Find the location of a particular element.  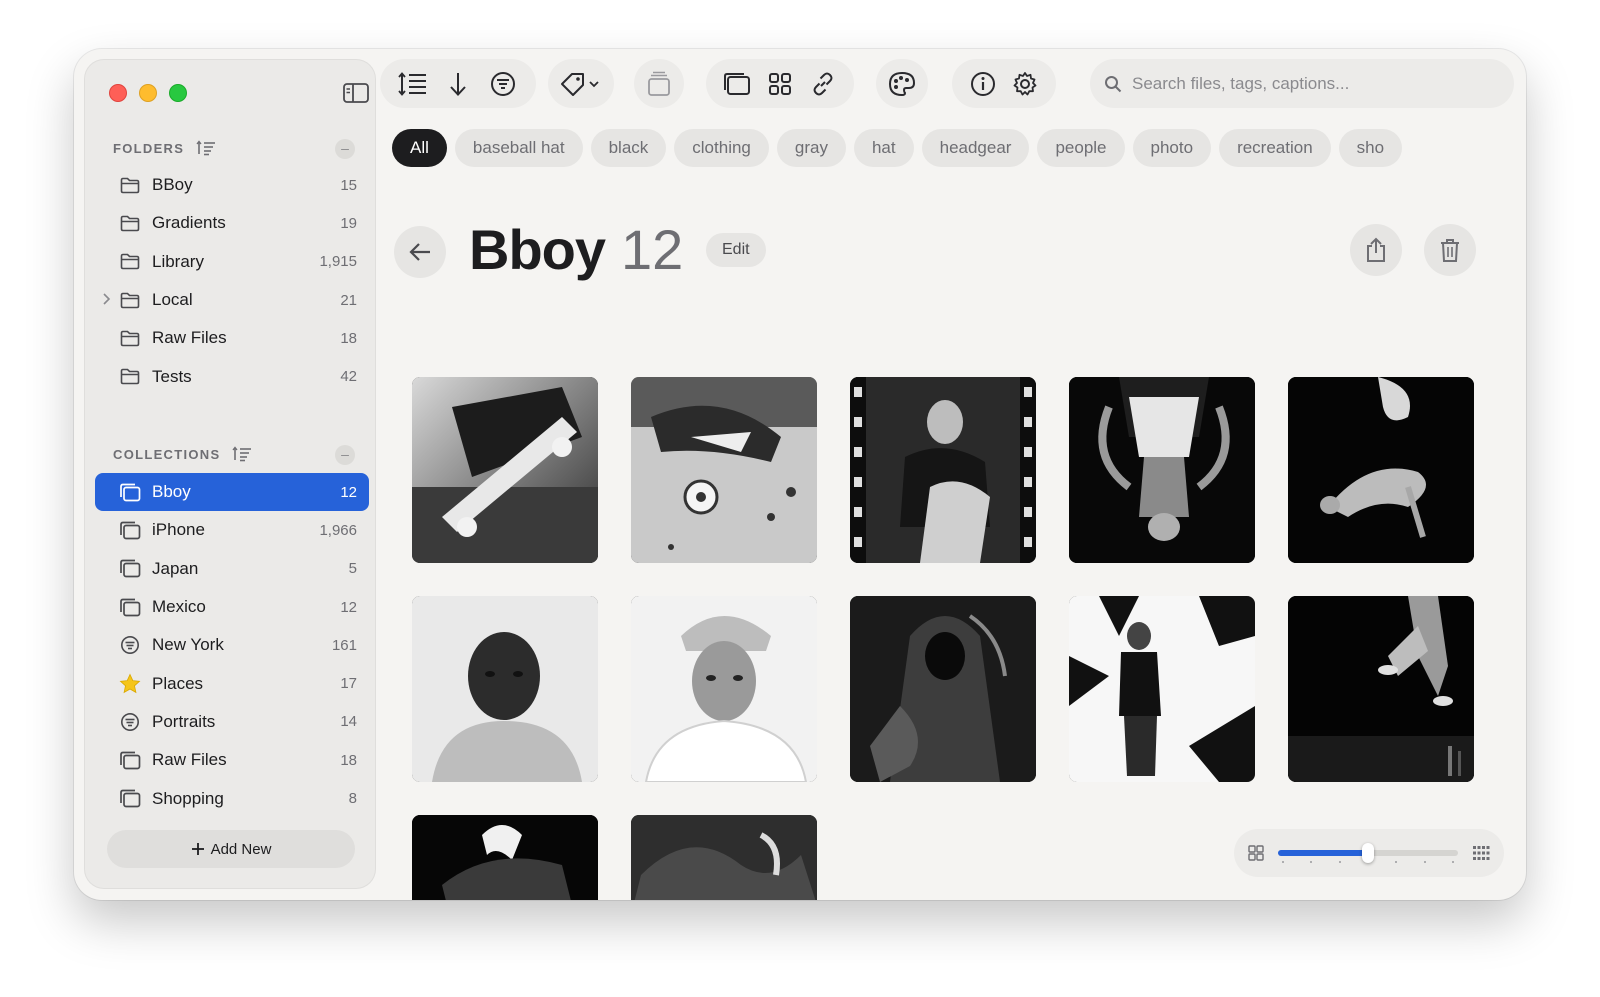

folder-item-label: Gradients is located at coordinates (189, 223).